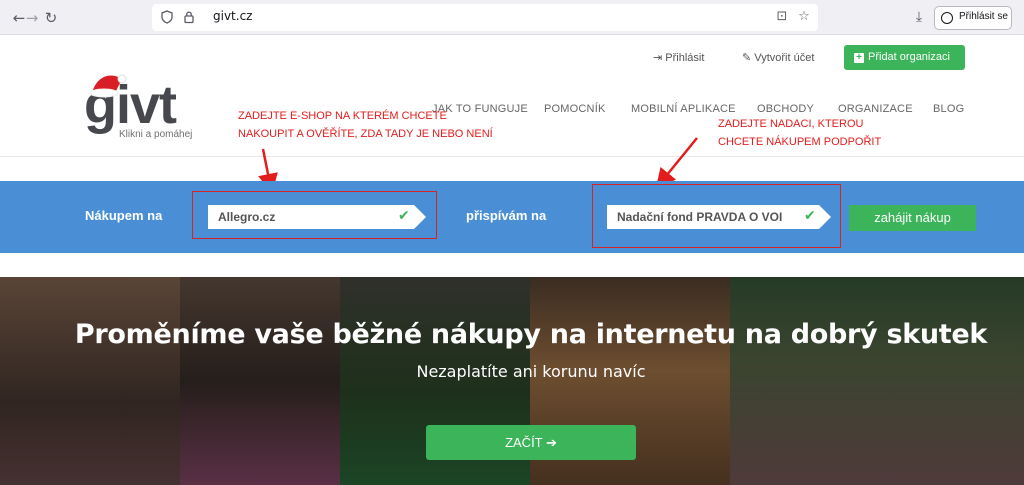  What do you see at coordinates (314, 215) in the screenshot?
I see `highlight-eshop` at bounding box center [314, 215].